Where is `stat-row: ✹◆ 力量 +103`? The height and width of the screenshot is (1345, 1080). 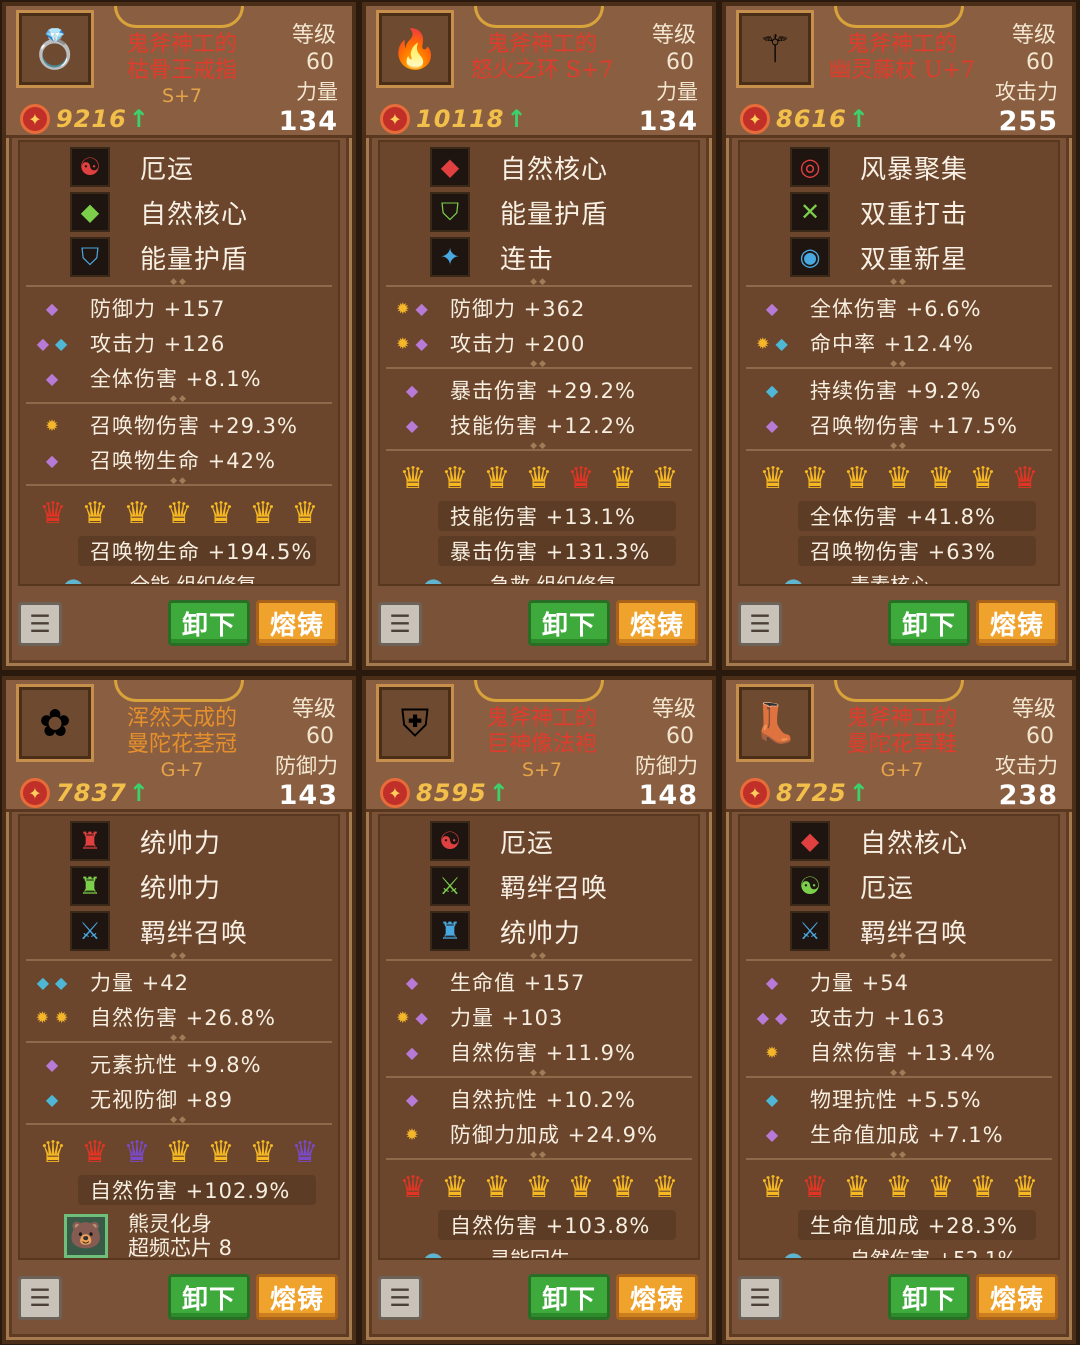 stat-row: ✹◆ 力量 +103 is located at coordinates (471, 1017).